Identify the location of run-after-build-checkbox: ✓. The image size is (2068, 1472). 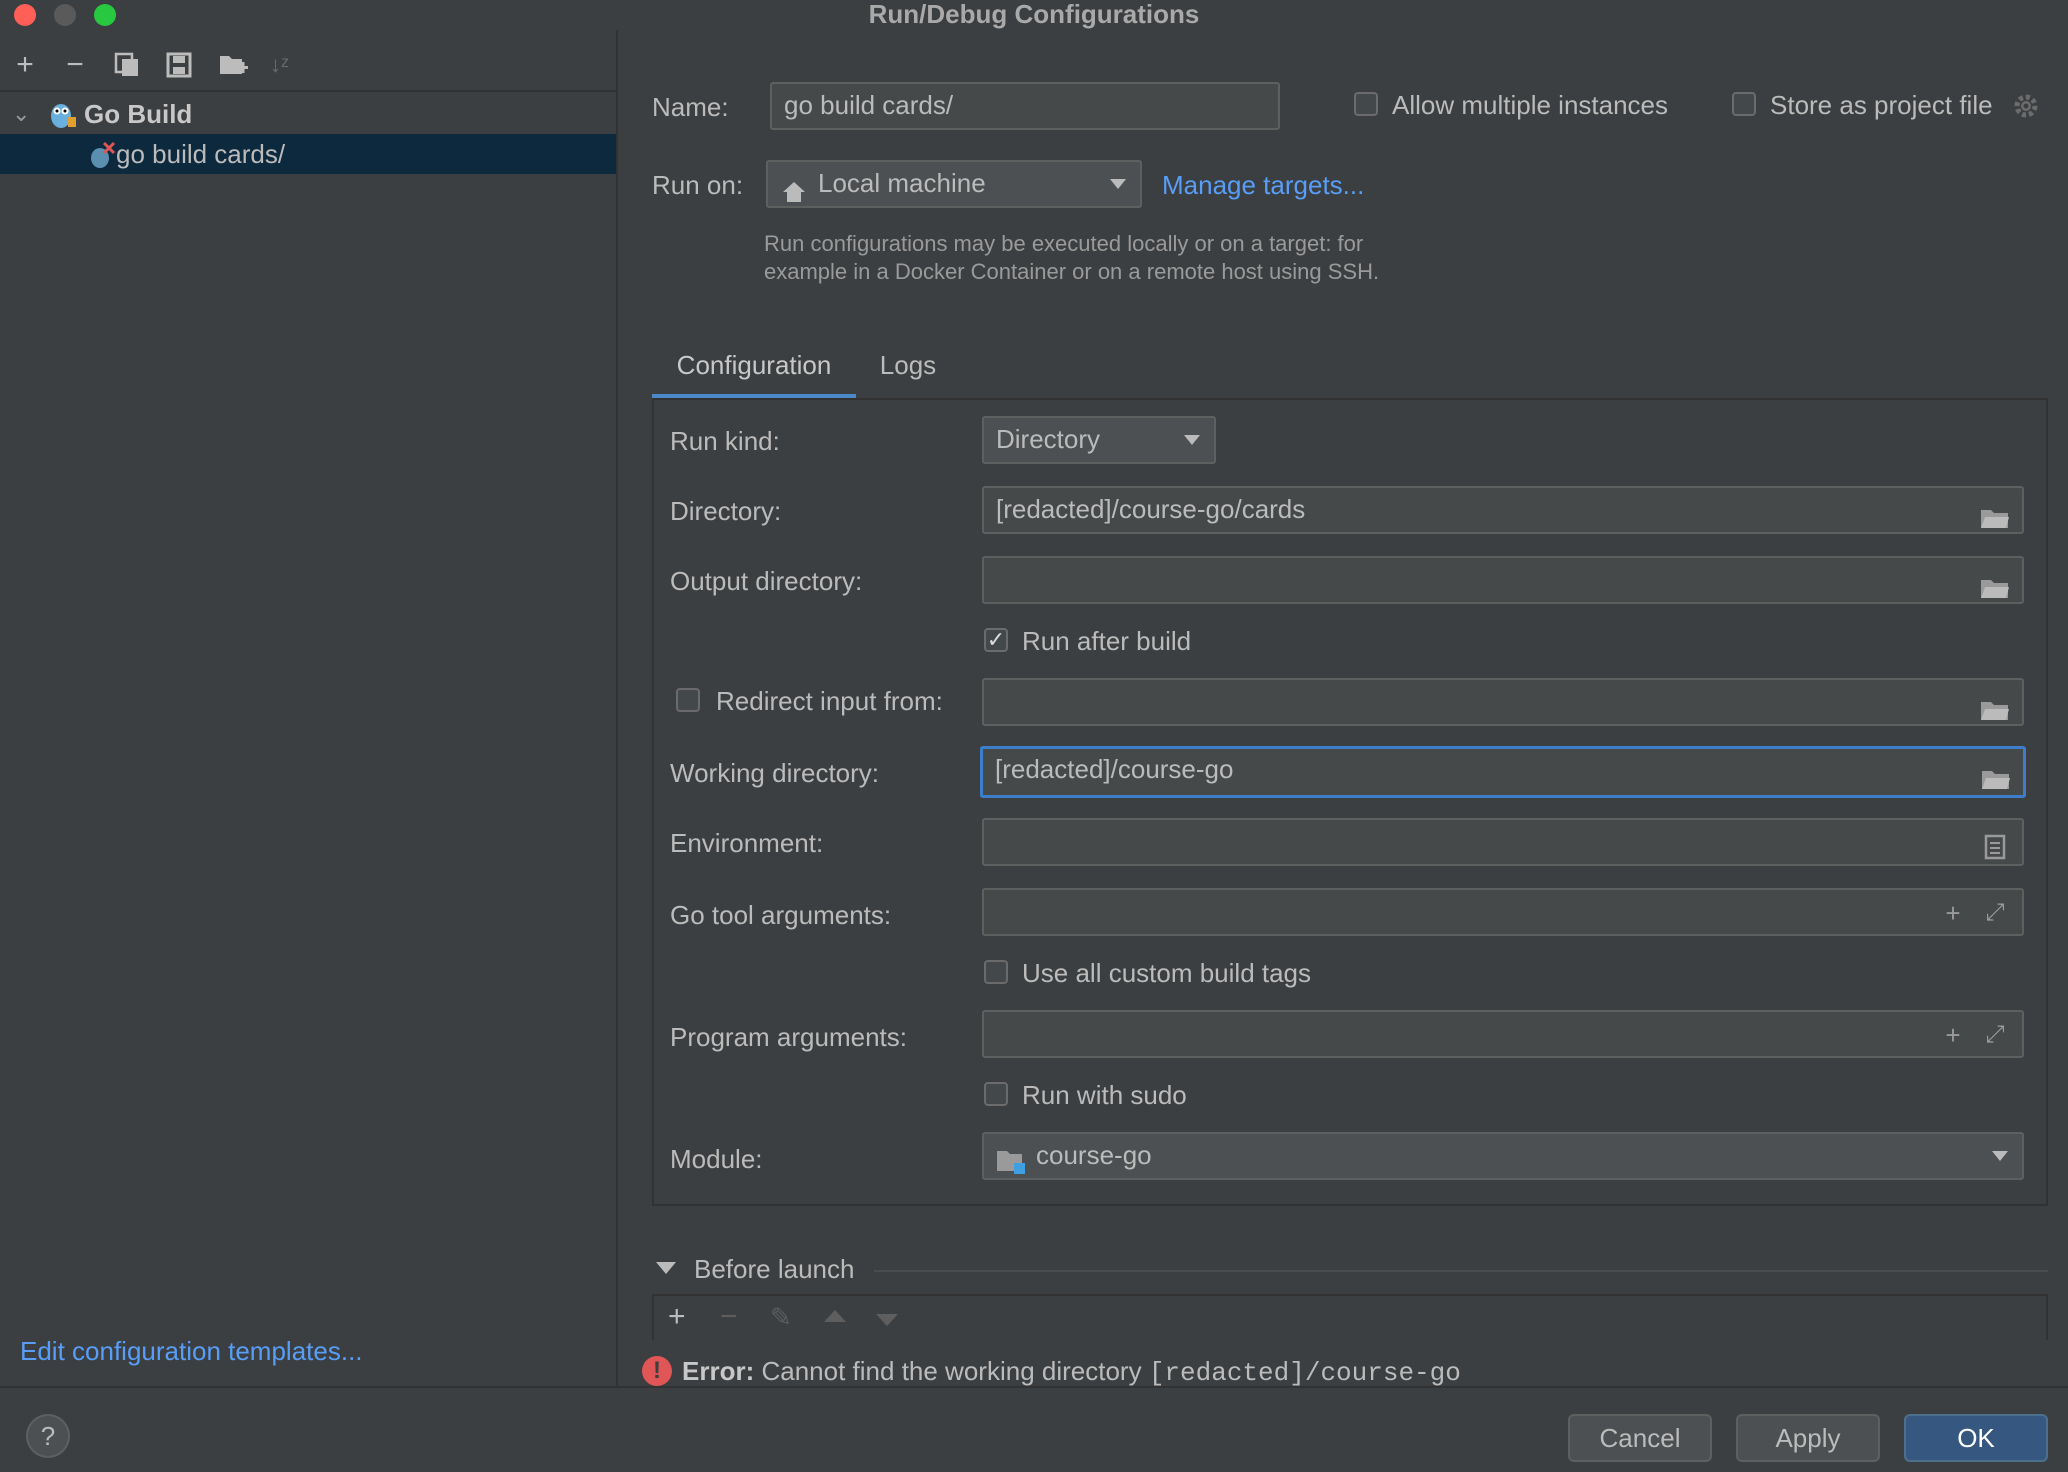
(996, 640).